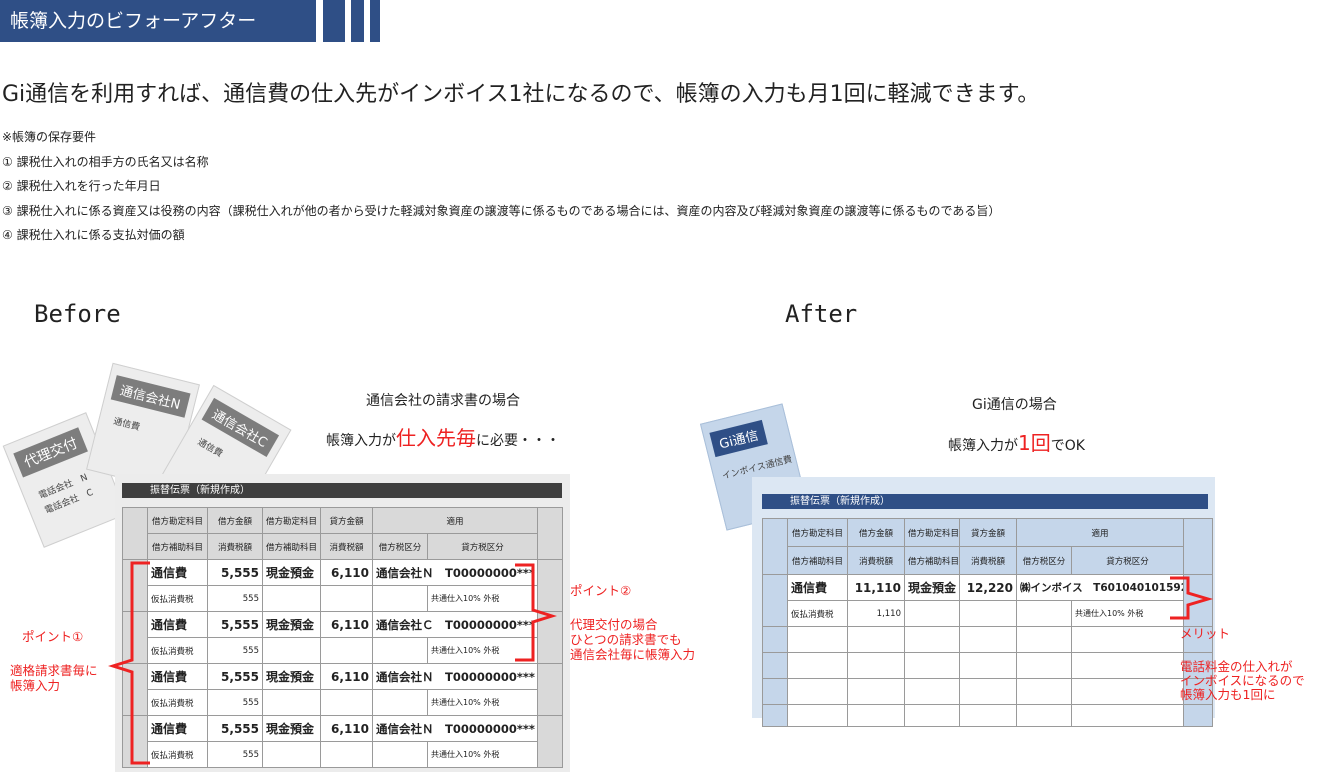 Image resolution: width=1319 pixels, height=773 pixels. I want to click on point1-bracket, so click(129, 663).